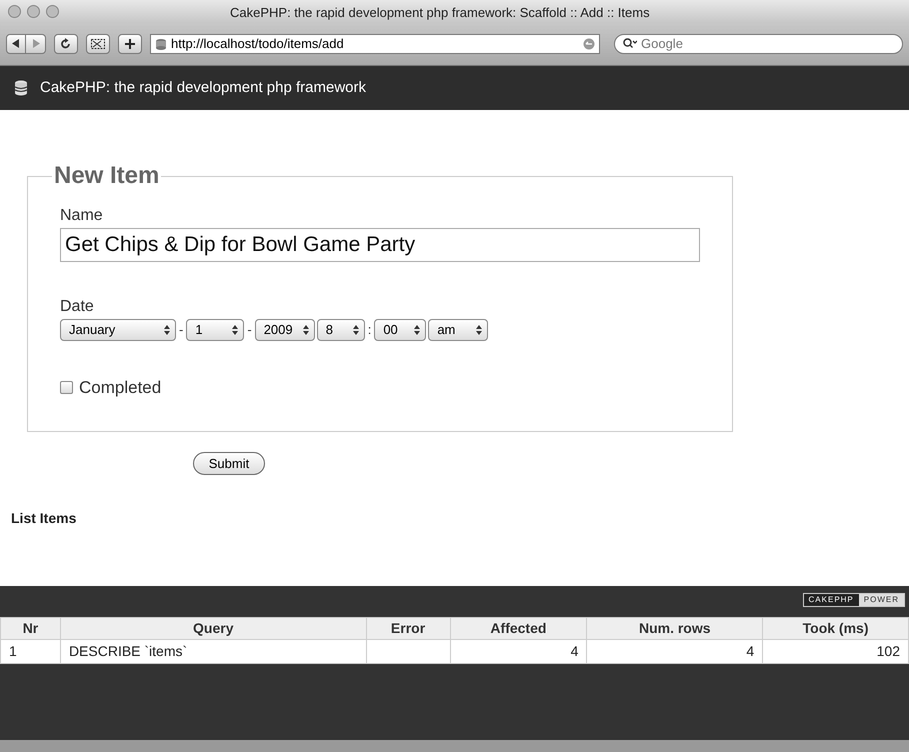  Describe the element at coordinates (161, 44) in the screenshot. I see `site-icon` at that location.